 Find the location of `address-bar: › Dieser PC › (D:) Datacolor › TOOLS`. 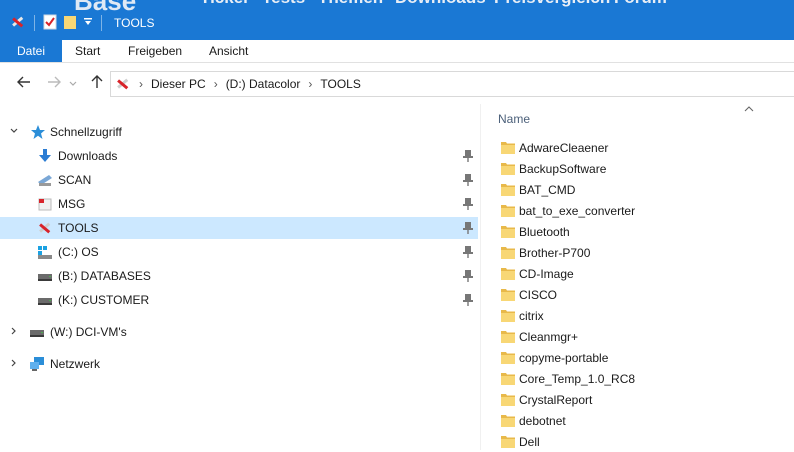

address-bar: › Dieser PC › (D:) Datacolor › TOOLS is located at coordinates (452, 84).